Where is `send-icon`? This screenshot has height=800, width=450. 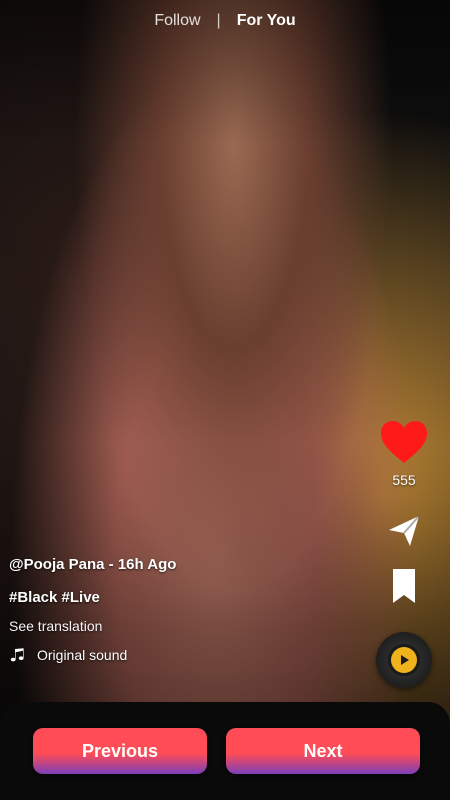
send-icon is located at coordinates (404, 530).